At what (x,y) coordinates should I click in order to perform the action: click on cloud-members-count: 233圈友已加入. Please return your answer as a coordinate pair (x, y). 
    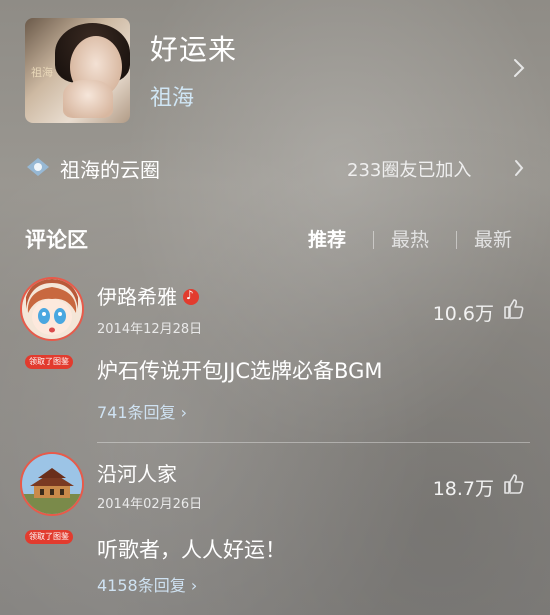
    Looking at the image, I should click on (409, 170).